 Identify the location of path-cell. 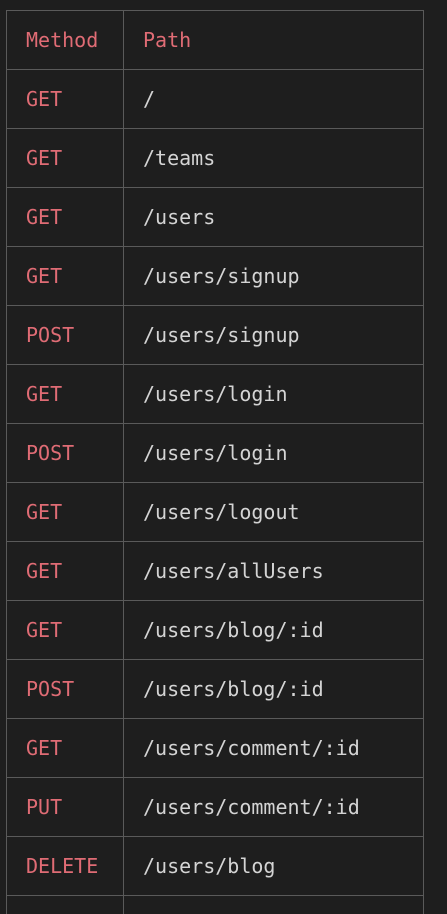
(273, 904).